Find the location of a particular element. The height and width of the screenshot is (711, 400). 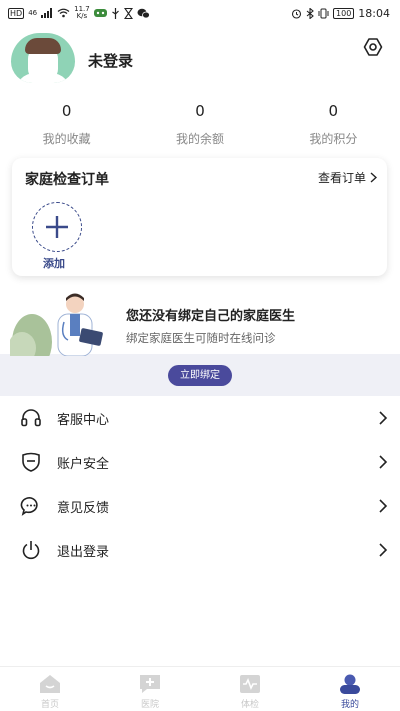

hd-indicator: HD is located at coordinates (16, 13).